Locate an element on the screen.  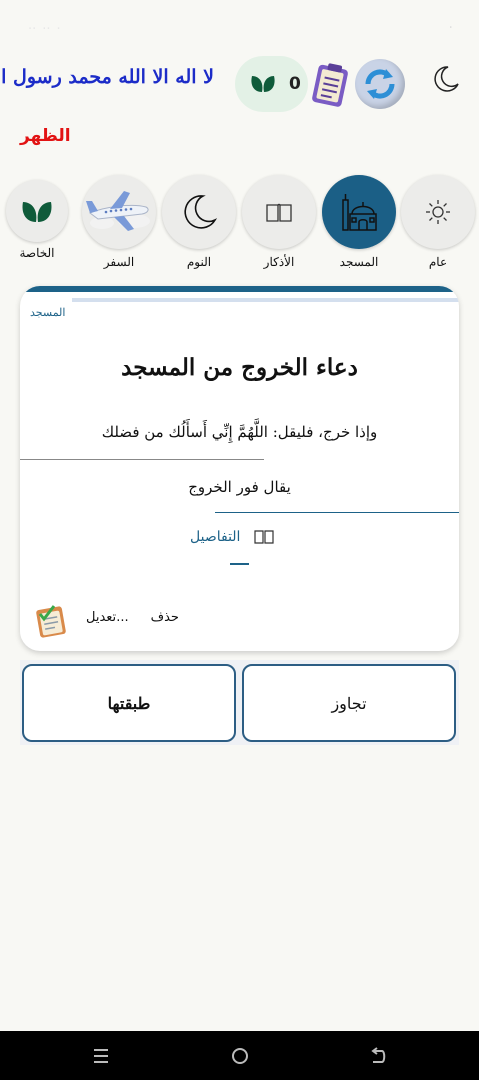
category-label: عام is located at coordinates (438, 262).